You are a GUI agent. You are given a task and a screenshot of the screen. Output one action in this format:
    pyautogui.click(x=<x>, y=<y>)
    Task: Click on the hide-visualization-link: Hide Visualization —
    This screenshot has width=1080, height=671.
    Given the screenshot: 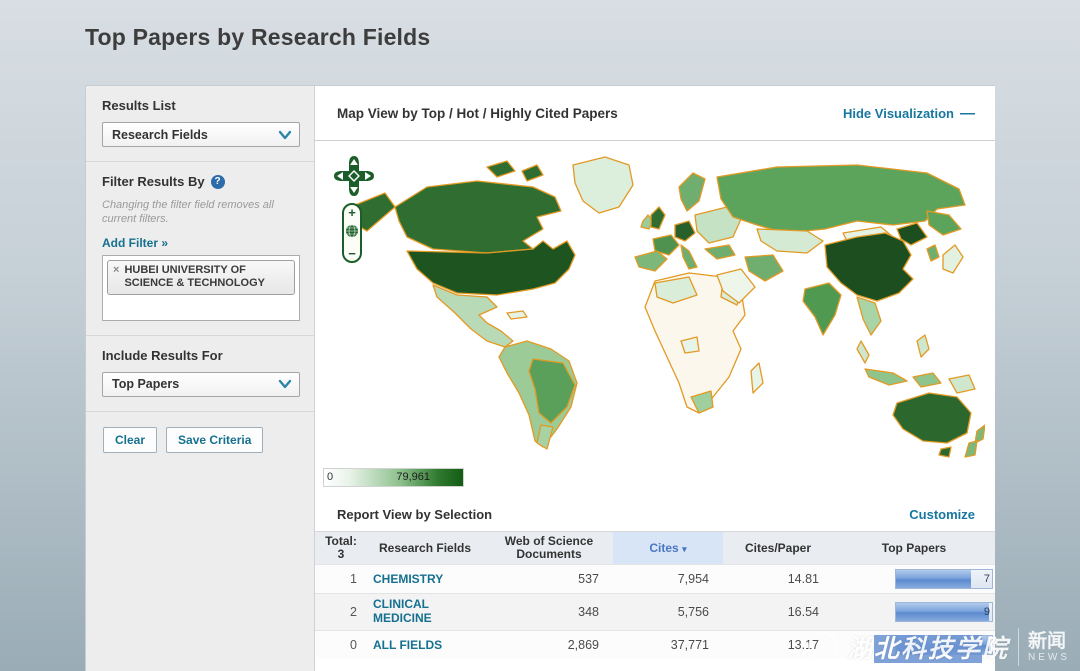 What is the action you would take?
    pyautogui.click(x=909, y=113)
    